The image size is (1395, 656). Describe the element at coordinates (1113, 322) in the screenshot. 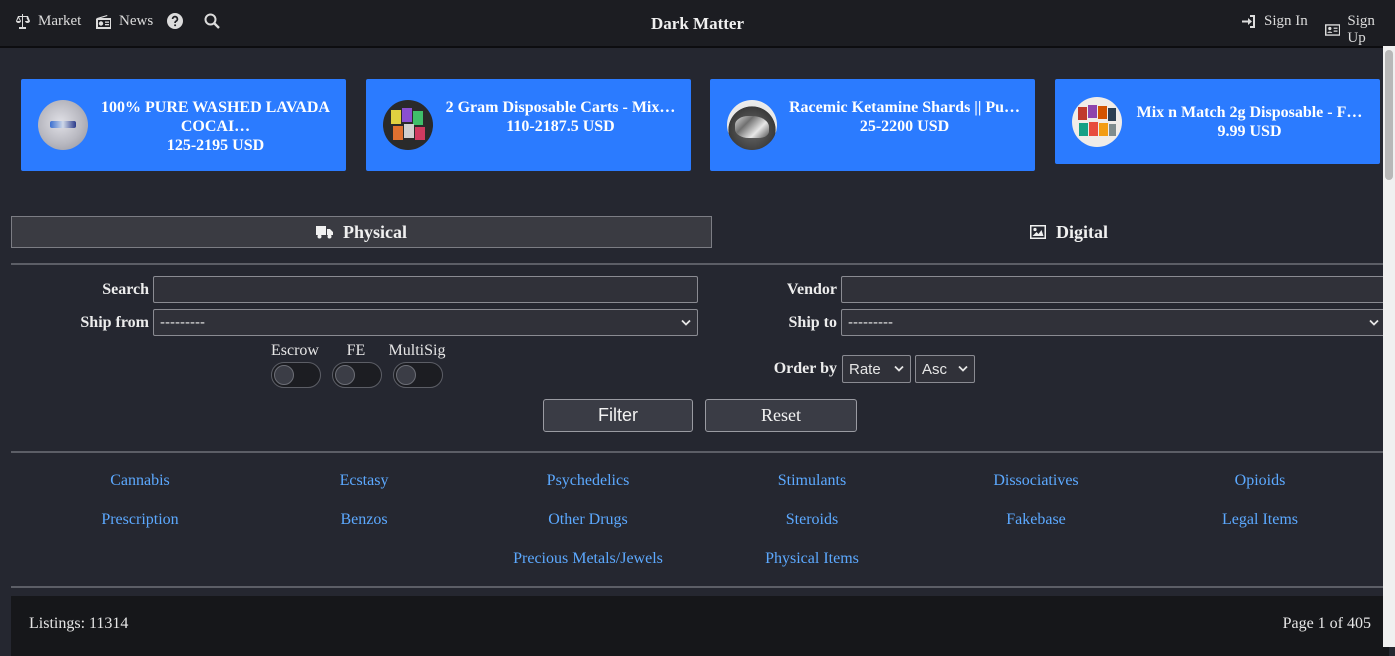

I see `ship-to-select: ---------` at that location.